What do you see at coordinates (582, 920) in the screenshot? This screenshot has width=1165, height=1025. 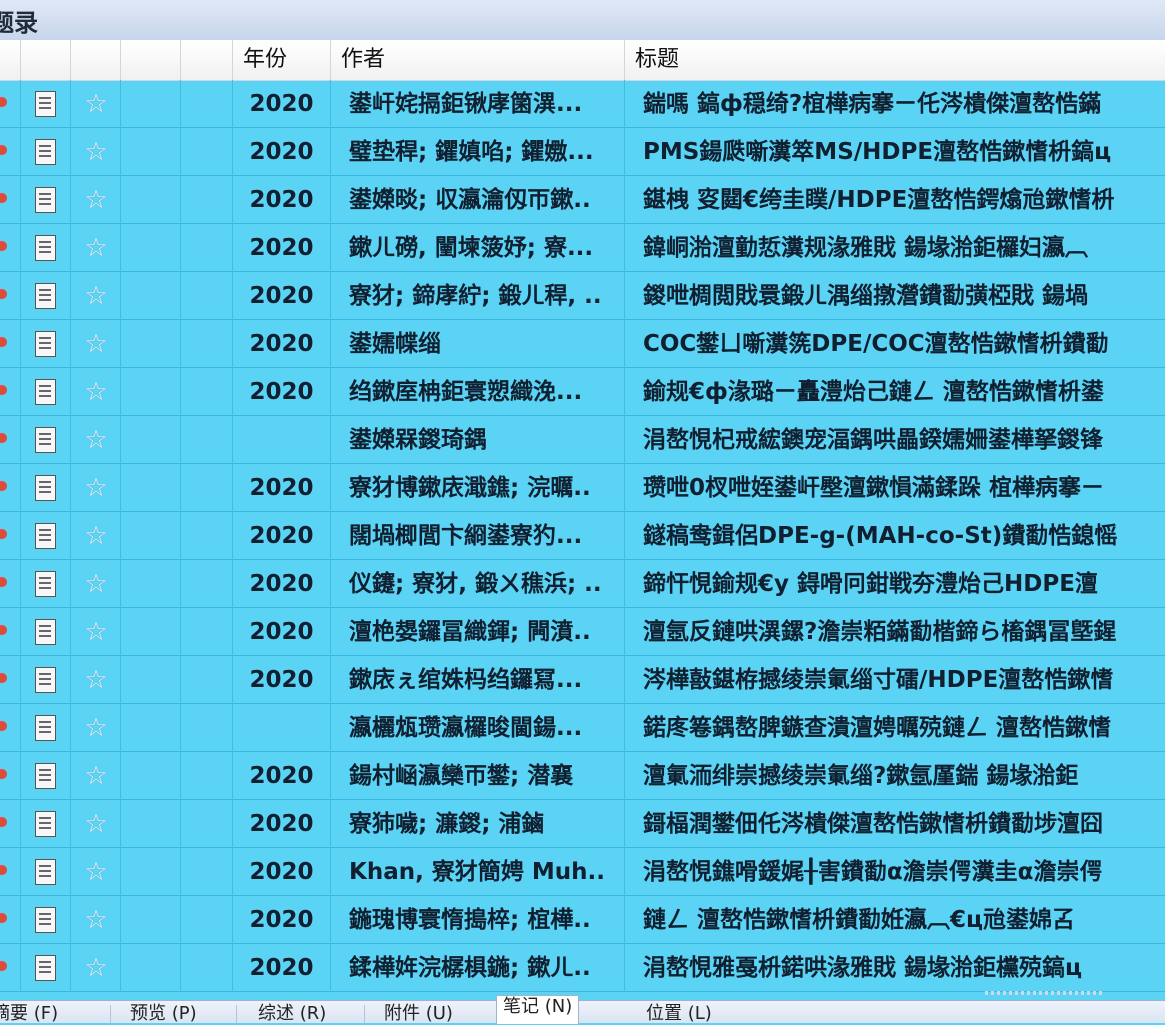 I see `table-row: ☆ 2020 鍦瑰博寰惰搗椊; 椬樺.. 鏈ㄥ 澶嶅悎鏉愭枡鐨勫姙瀛︹€ц兘鍙婂叾` at bounding box center [582, 920].